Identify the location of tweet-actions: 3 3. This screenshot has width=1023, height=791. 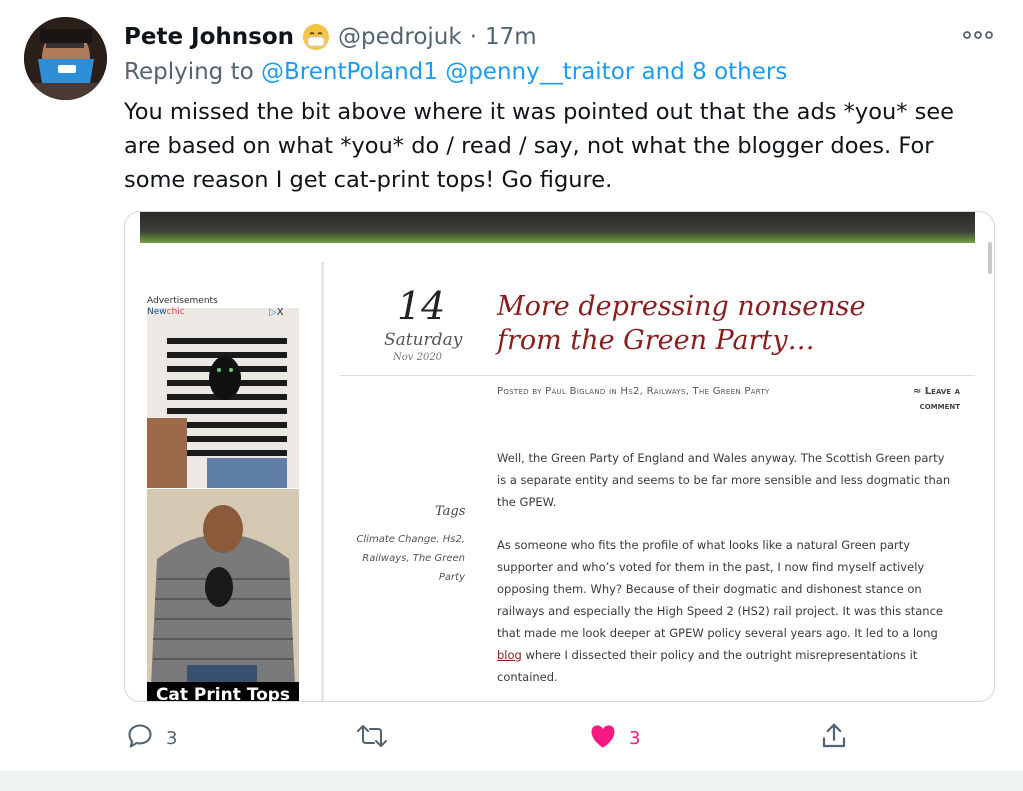
(511, 738).